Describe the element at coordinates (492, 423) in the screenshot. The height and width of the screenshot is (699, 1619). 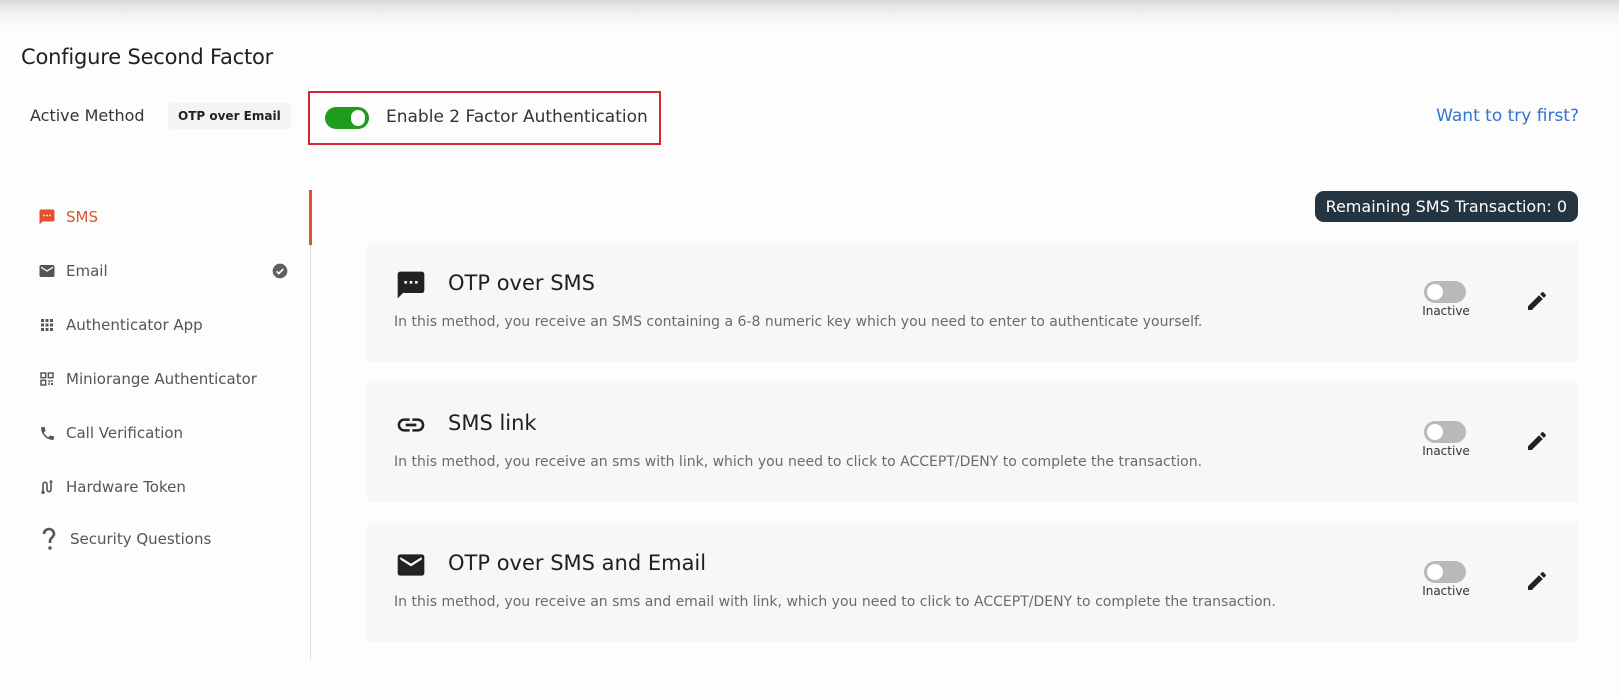
I see `method-title: SMS link` at that location.